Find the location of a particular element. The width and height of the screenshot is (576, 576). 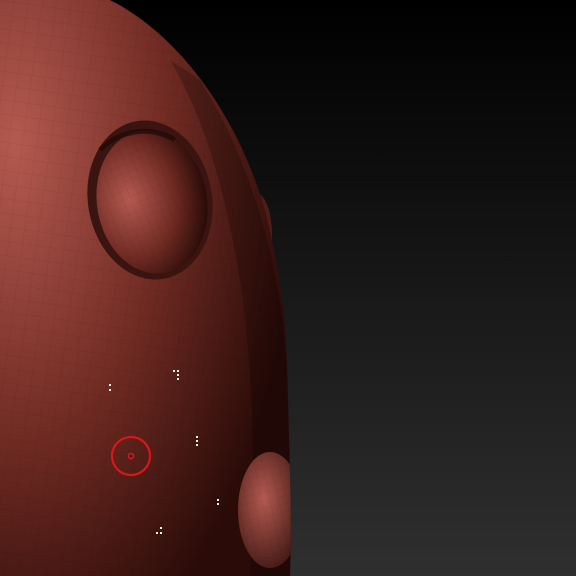

vertex-marker-icon is located at coordinates (197, 441).